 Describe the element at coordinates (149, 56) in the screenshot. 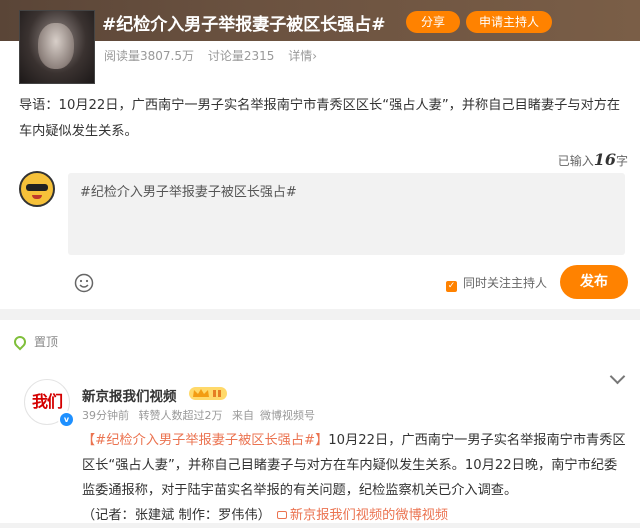

I see `read-count: 阅读量3807.5万` at that location.